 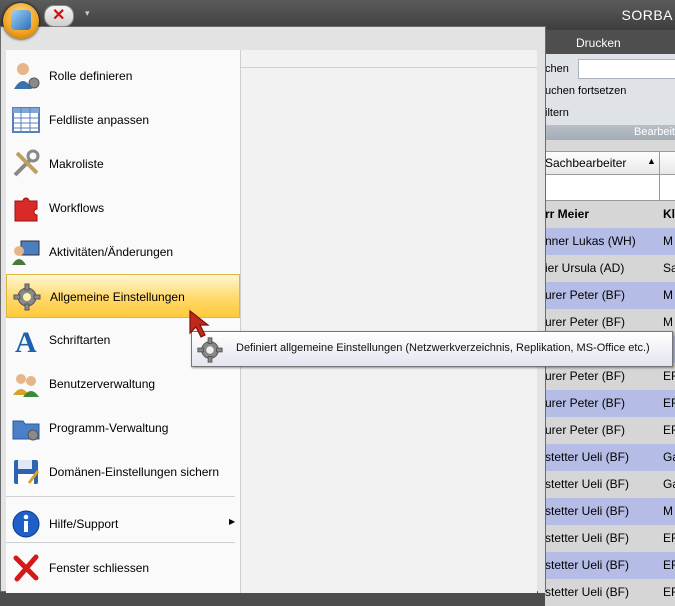 What do you see at coordinates (77, 208) in the screenshot?
I see `menu-item-label: Workflows` at bounding box center [77, 208].